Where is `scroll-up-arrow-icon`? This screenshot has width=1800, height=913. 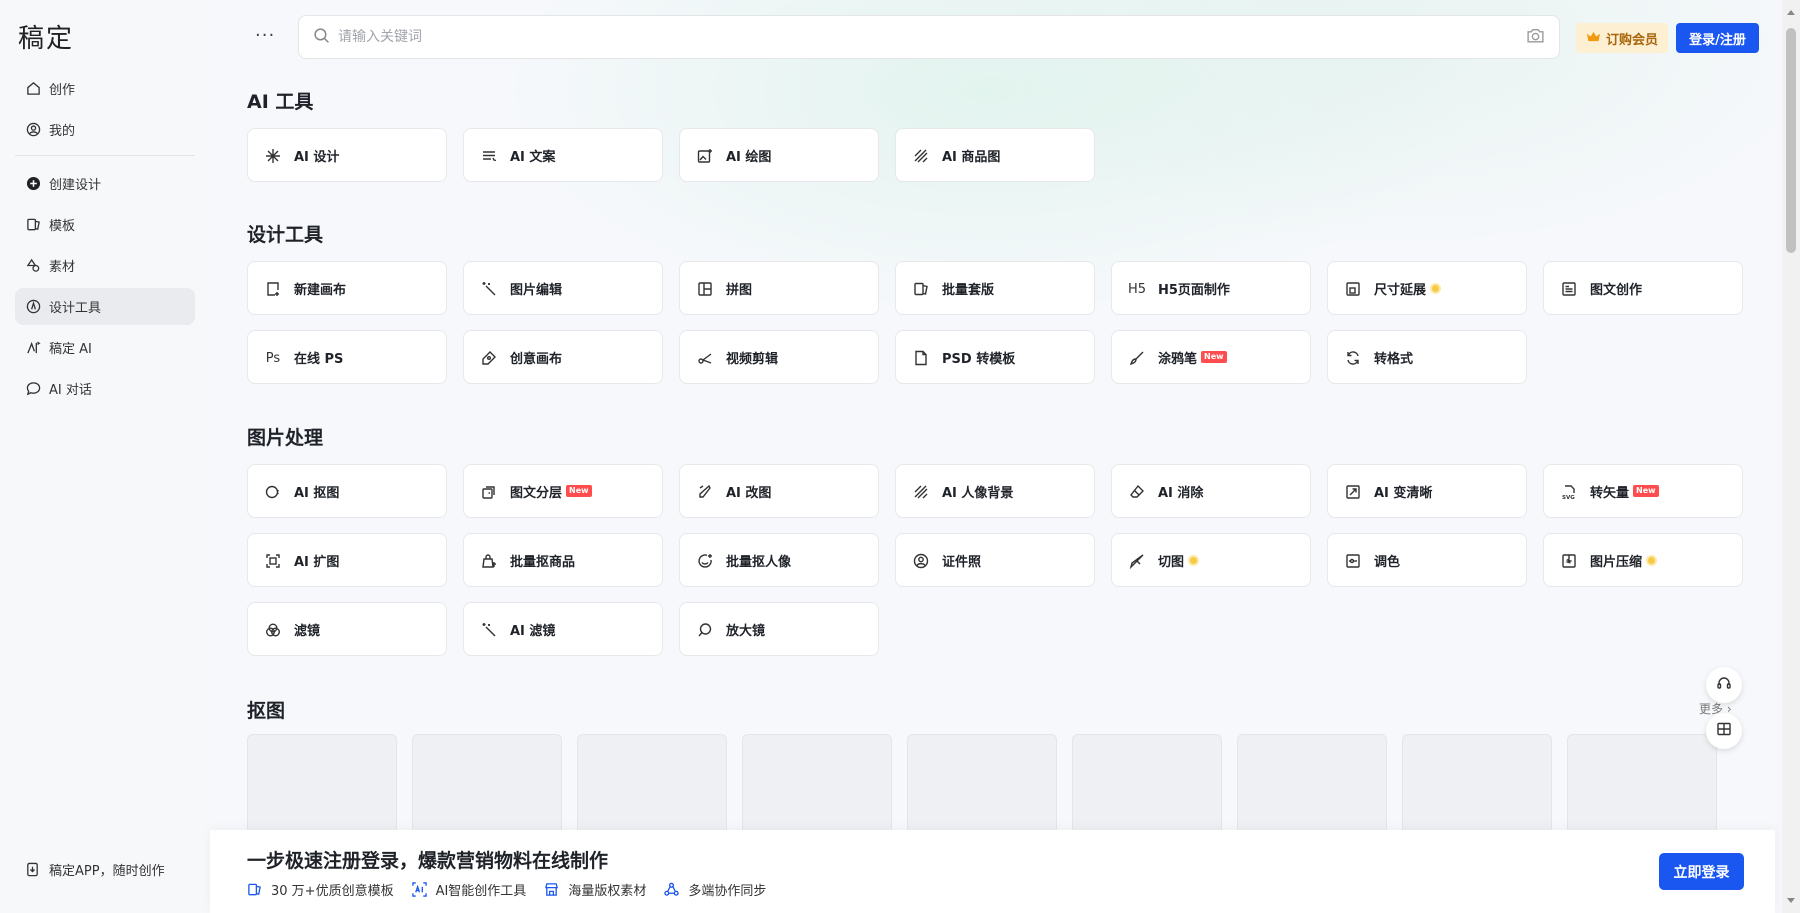
scroll-up-arrow-icon is located at coordinates (1791, 12).